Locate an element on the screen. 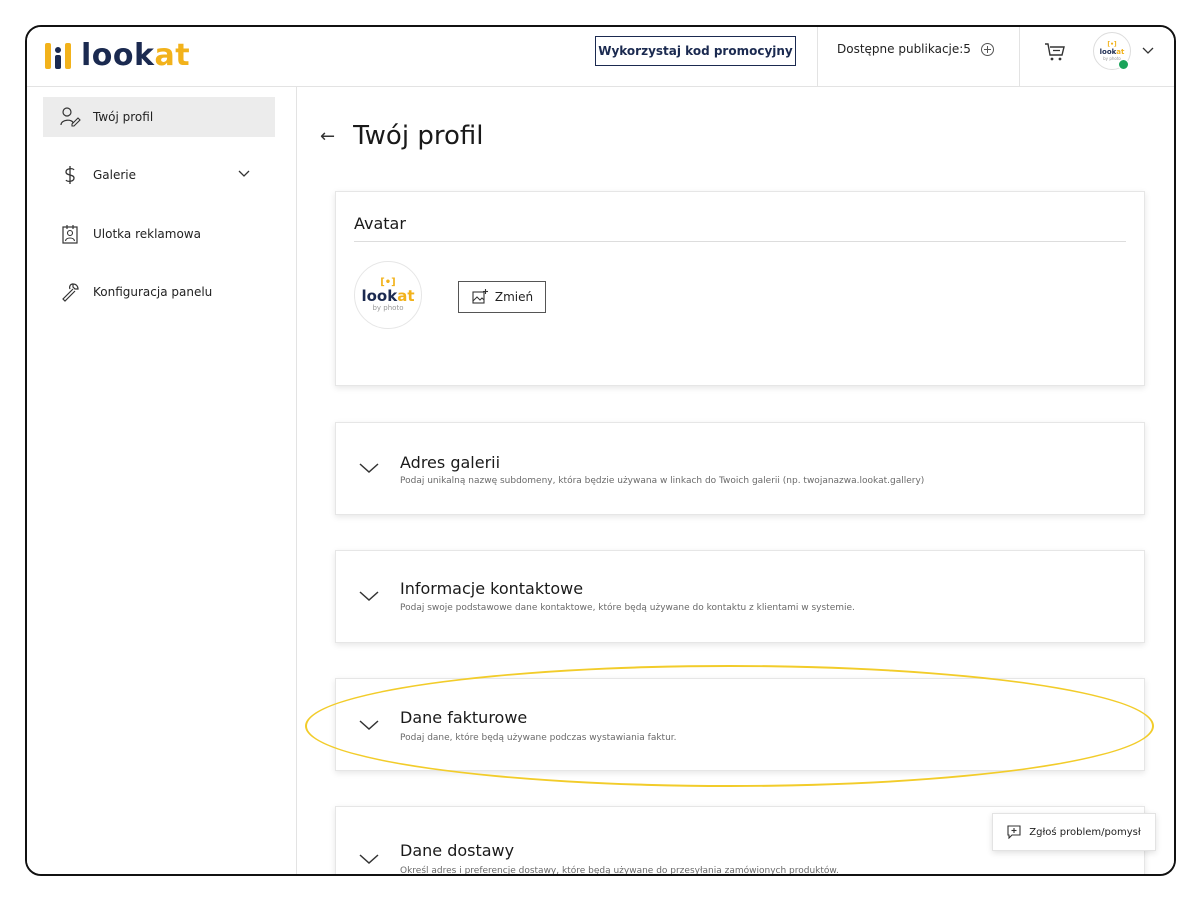 The image size is (1200, 900). divider is located at coordinates (740, 241).